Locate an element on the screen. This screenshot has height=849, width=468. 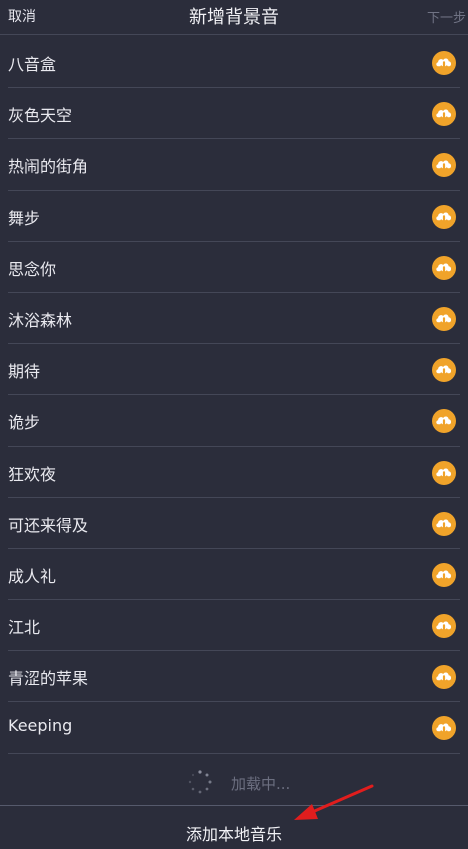
track-row: 八音盒 is located at coordinates (234, 63).